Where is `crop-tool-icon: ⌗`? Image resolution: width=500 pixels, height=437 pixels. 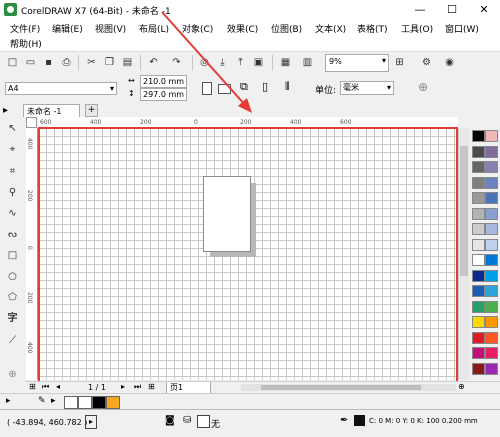
crop-tool-icon: ⌗ is located at coordinates (12, 171).